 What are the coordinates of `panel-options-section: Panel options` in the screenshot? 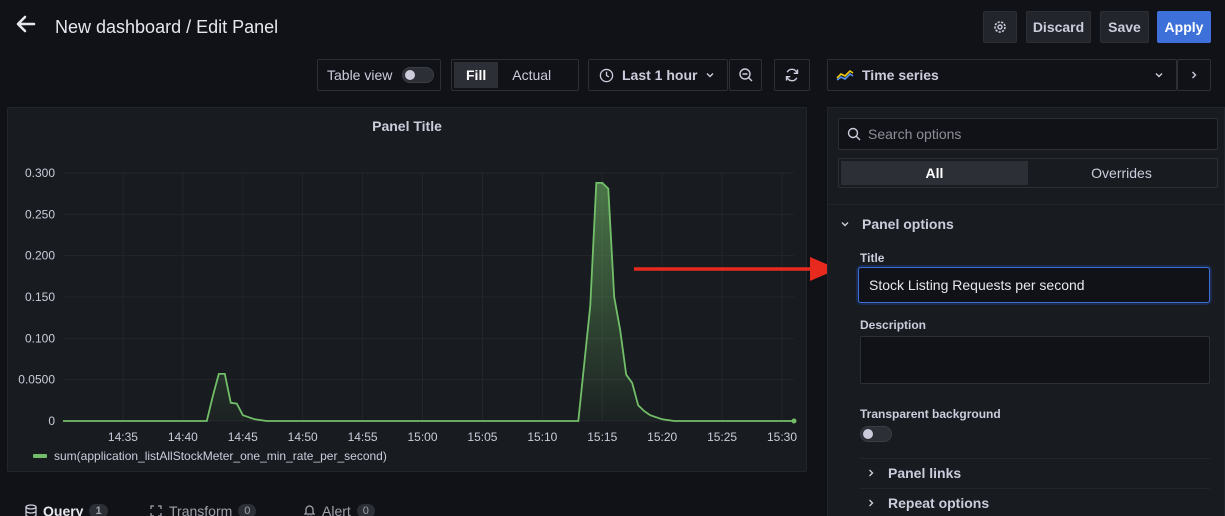 It's located at (897, 224).